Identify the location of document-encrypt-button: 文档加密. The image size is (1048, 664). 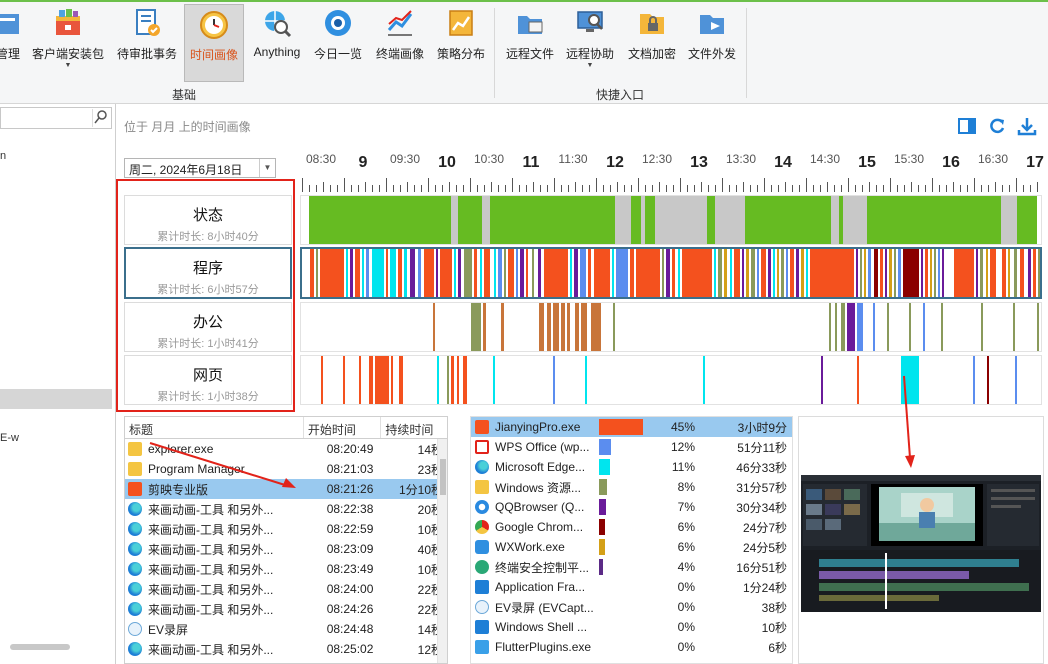
(652, 43).